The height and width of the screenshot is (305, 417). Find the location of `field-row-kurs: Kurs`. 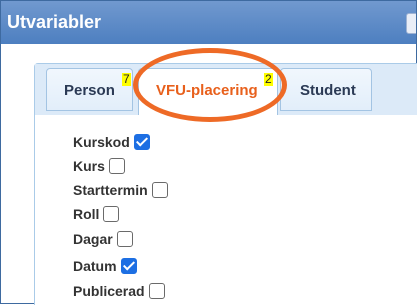

field-row-kurs: Kurs is located at coordinates (99, 167).